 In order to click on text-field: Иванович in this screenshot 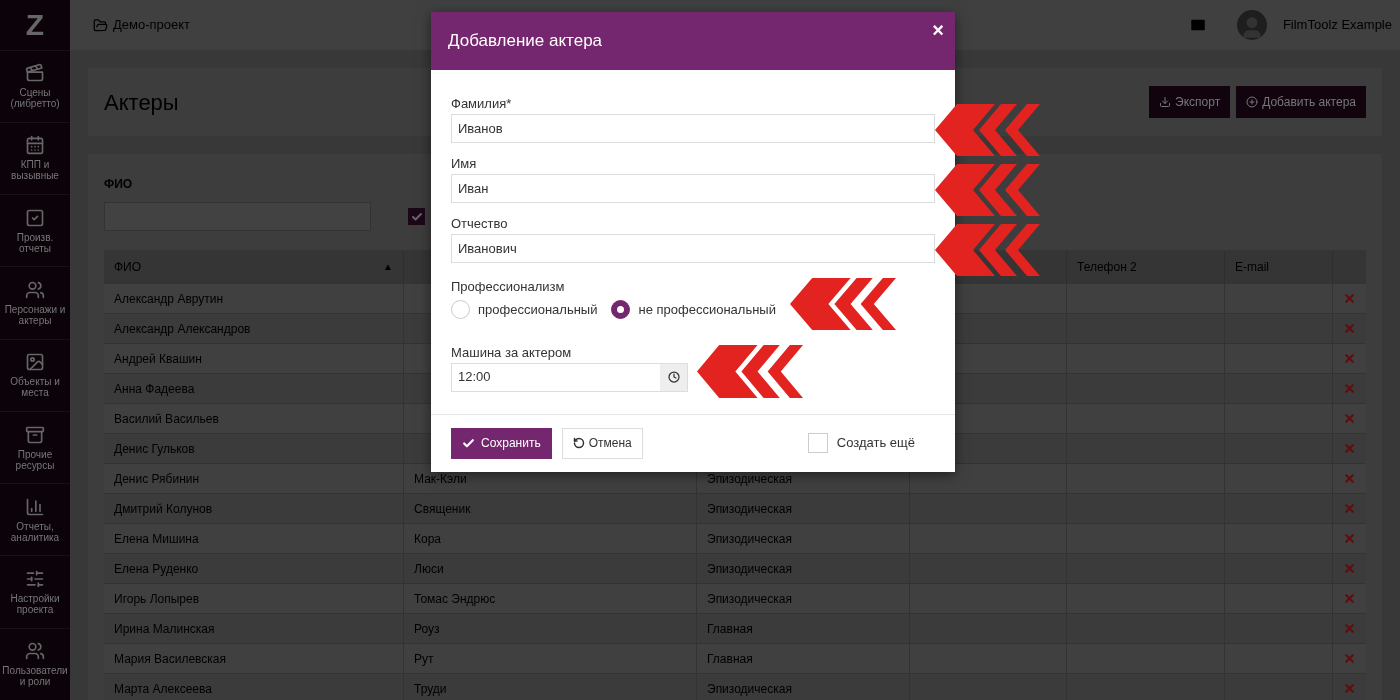, I will do `click(693, 248)`.